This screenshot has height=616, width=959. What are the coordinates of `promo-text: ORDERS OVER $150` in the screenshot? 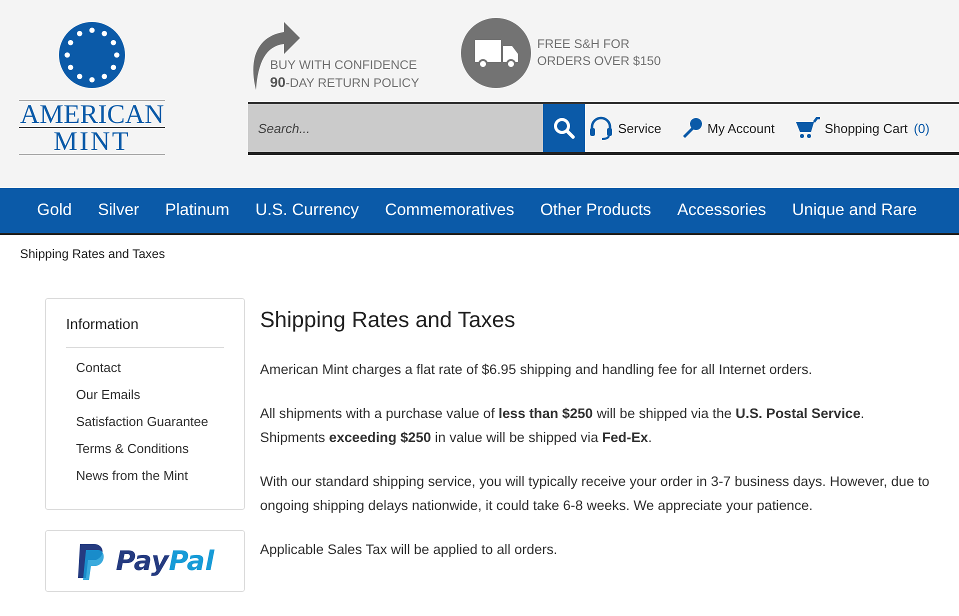 It's located at (599, 61).